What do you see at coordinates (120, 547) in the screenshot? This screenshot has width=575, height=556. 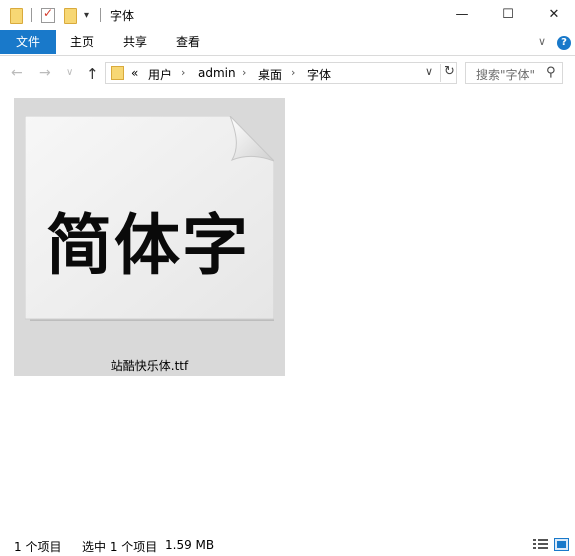 I see `selection-count: 选中 1 个项目` at bounding box center [120, 547].